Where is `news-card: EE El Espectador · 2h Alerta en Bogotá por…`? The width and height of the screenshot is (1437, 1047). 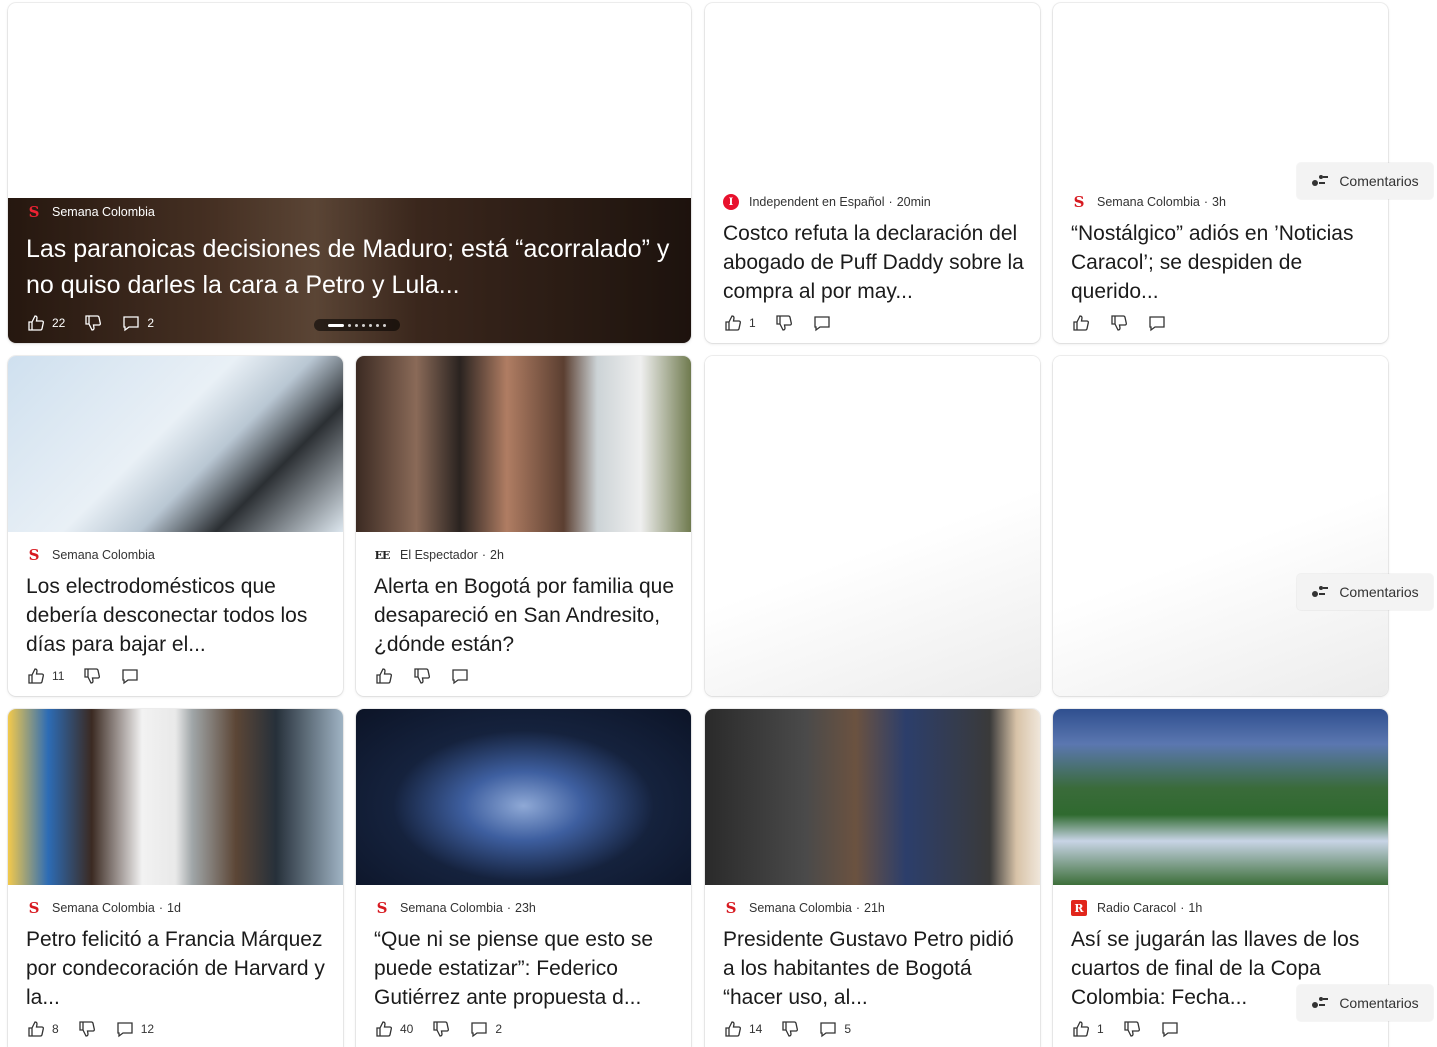
news-card: EE El Espectador · 2h Alerta en Bogotá por… is located at coordinates (523, 526).